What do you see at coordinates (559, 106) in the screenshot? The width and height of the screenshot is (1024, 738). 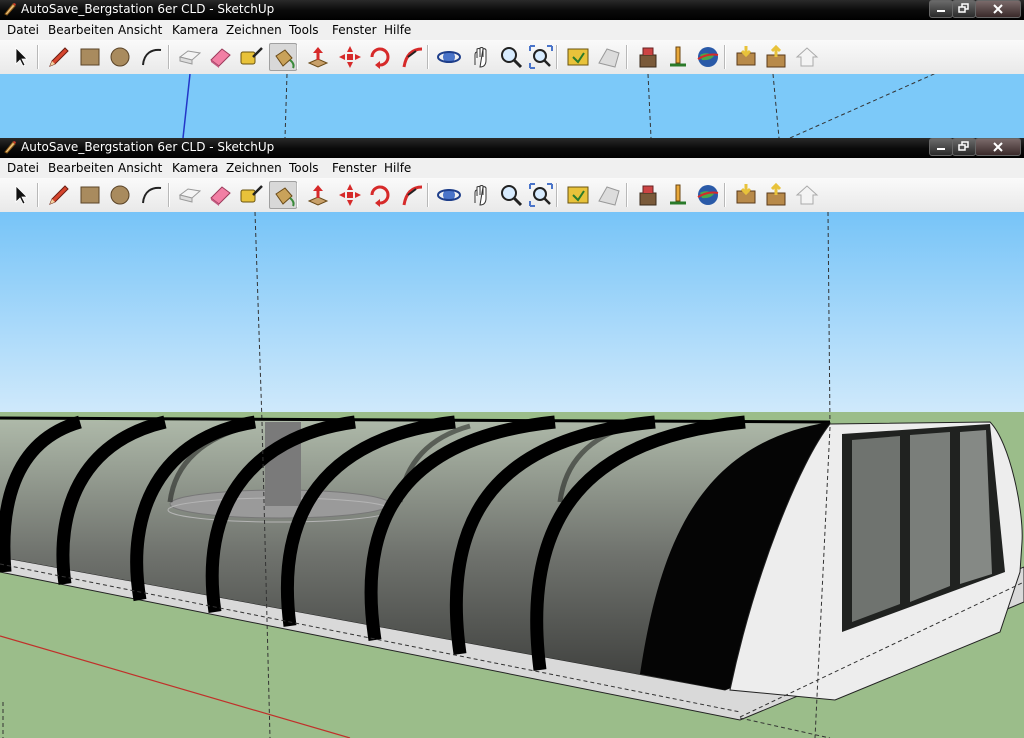 I see `scene-preview` at bounding box center [559, 106].